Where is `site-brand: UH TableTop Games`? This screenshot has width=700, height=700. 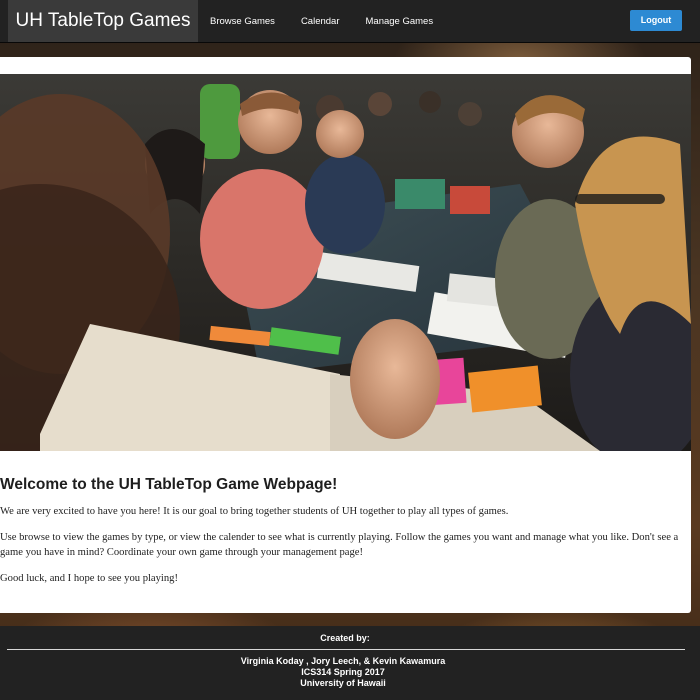
site-brand: UH TableTop Games is located at coordinates (103, 21).